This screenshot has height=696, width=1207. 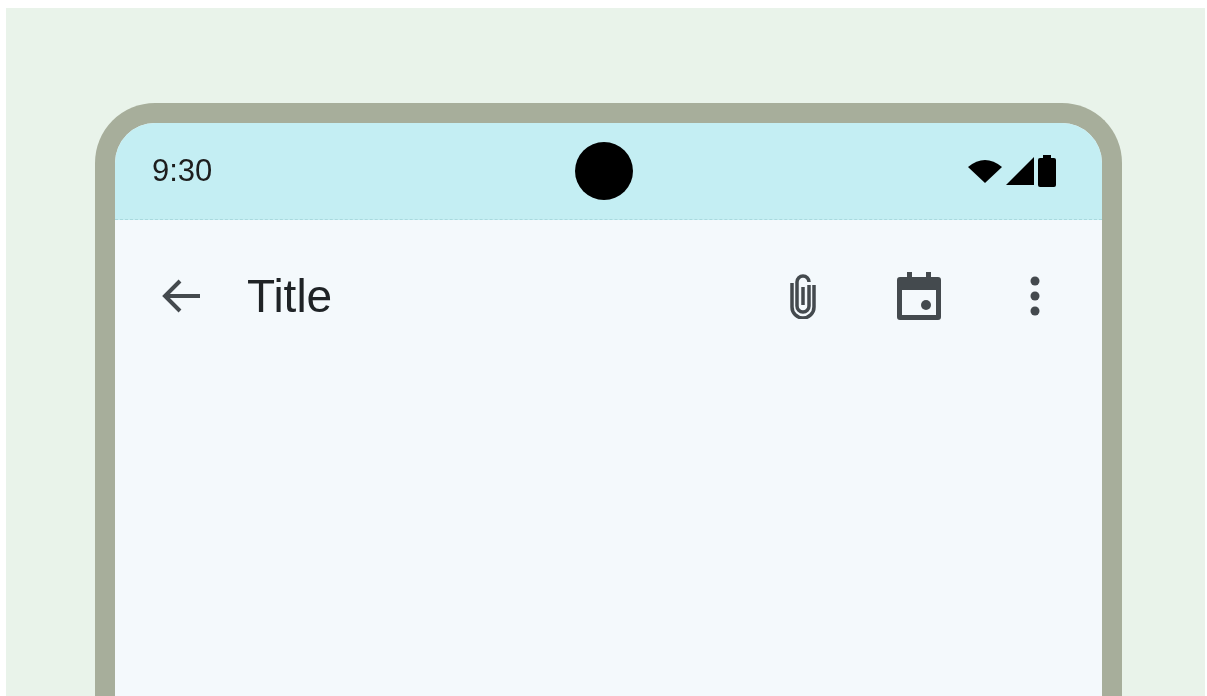 I want to click on status-time: 9:30, so click(x=183, y=171).